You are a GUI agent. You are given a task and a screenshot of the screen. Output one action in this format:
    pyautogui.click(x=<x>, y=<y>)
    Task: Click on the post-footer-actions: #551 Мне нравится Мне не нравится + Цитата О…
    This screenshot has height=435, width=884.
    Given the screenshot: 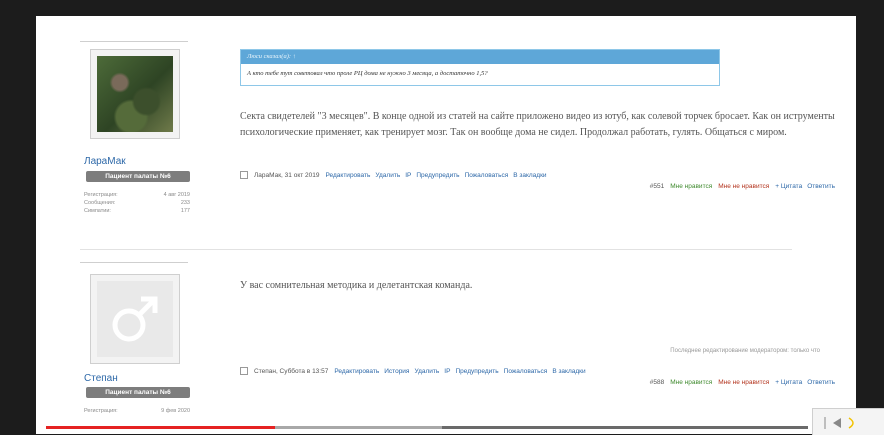 What is the action you would take?
    pyautogui.click(x=745, y=186)
    